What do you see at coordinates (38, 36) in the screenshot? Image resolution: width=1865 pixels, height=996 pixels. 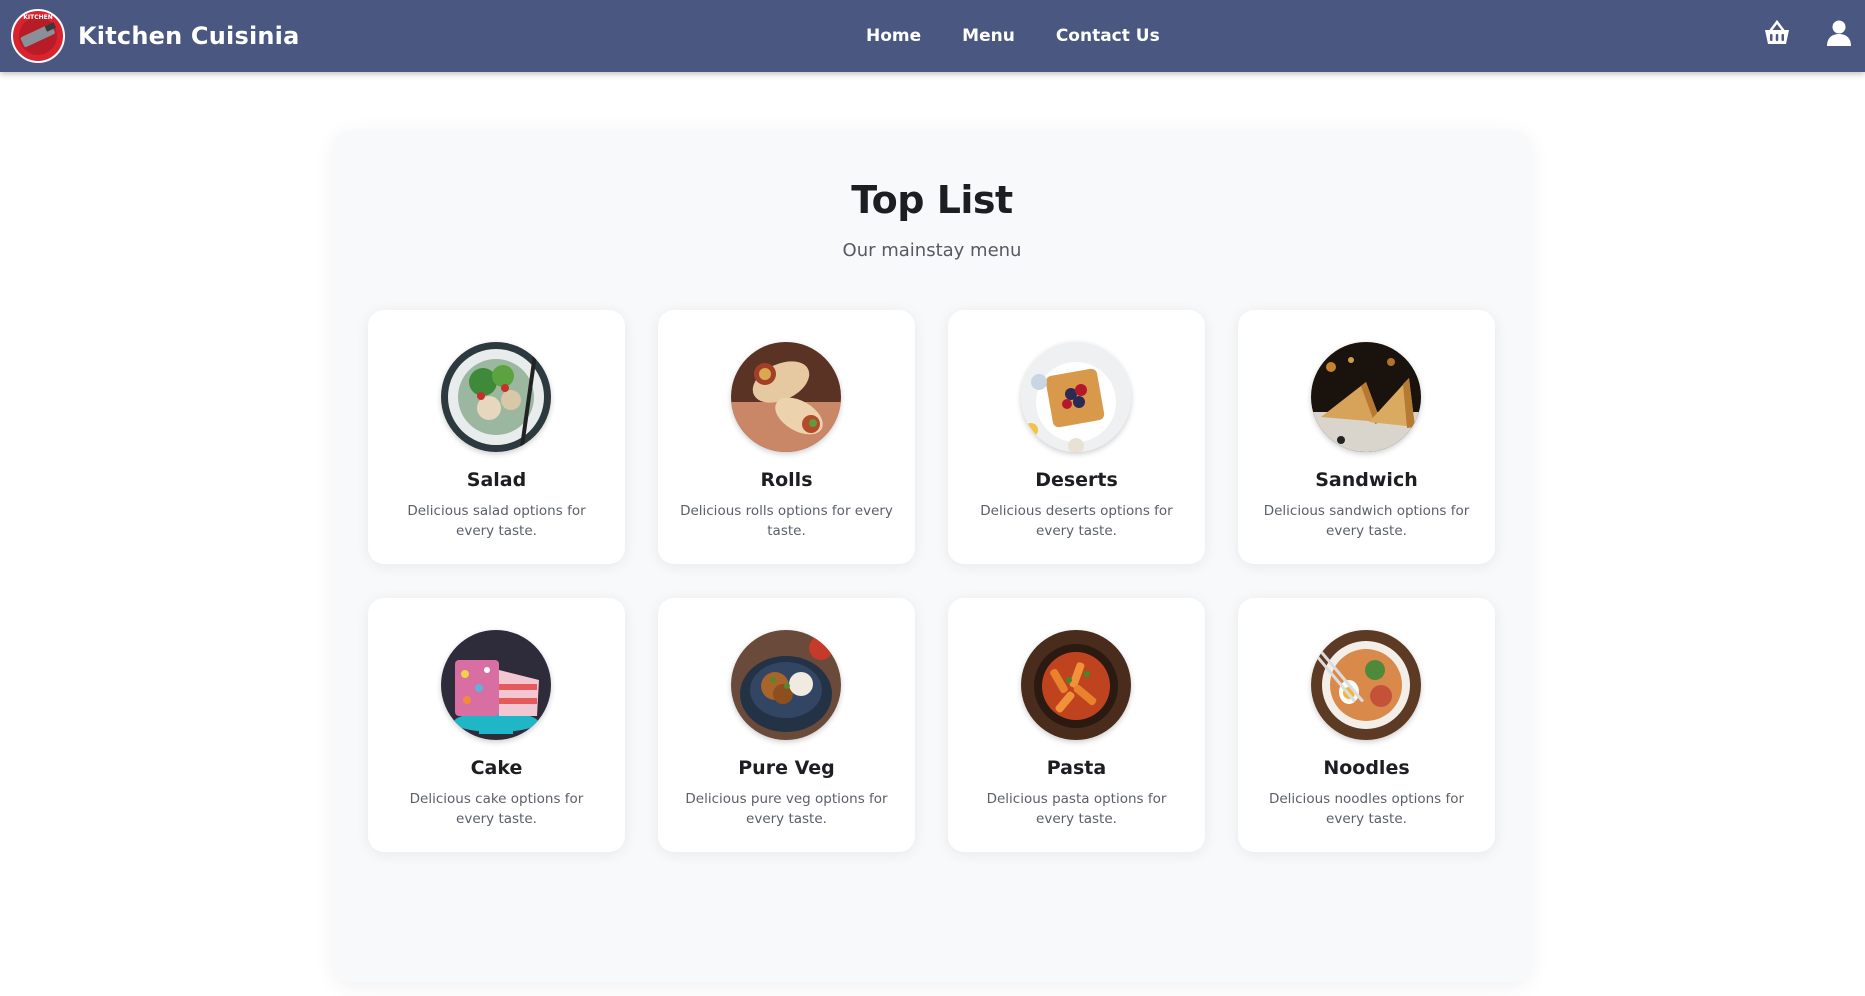 I see `kitchen-logo-icon: KITCHEN` at bounding box center [38, 36].